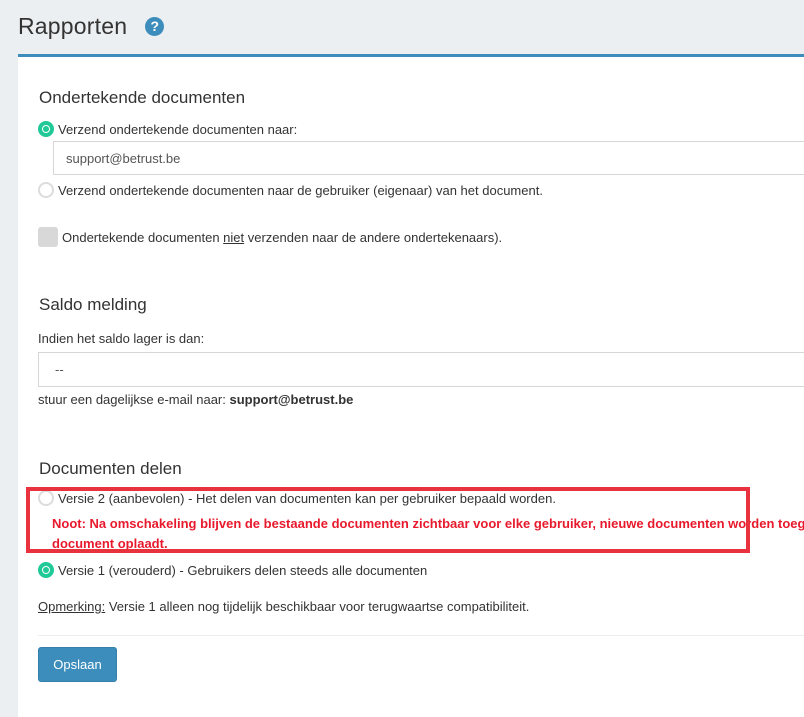  Describe the element at coordinates (388, 520) in the screenshot. I see `highlight-annotation-box` at that location.